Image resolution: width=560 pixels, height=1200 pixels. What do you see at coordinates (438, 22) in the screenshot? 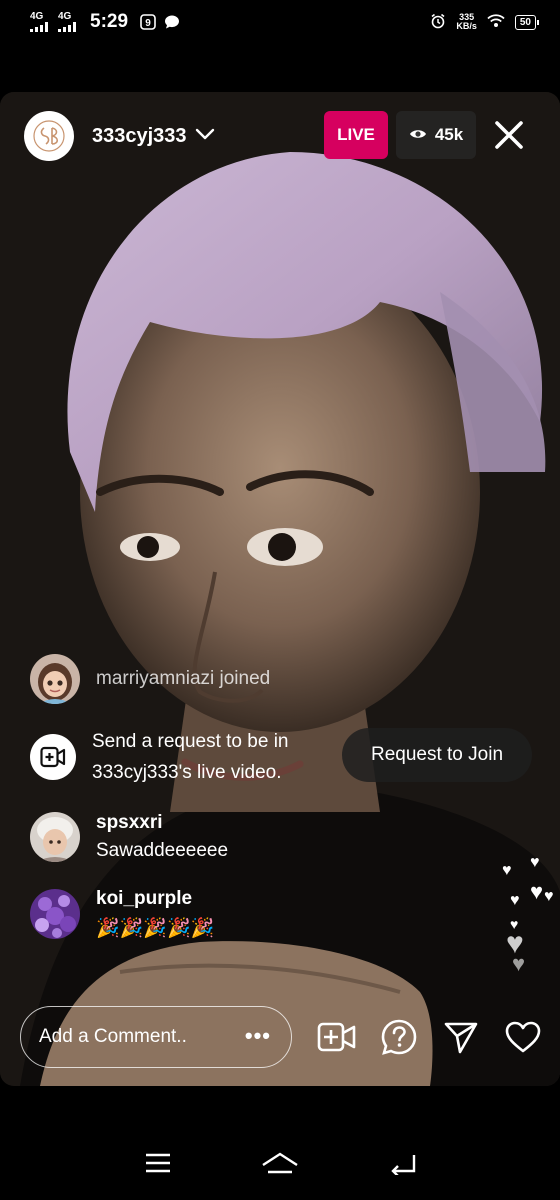
I see `alarm-icon` at bounding box center [438, 22].